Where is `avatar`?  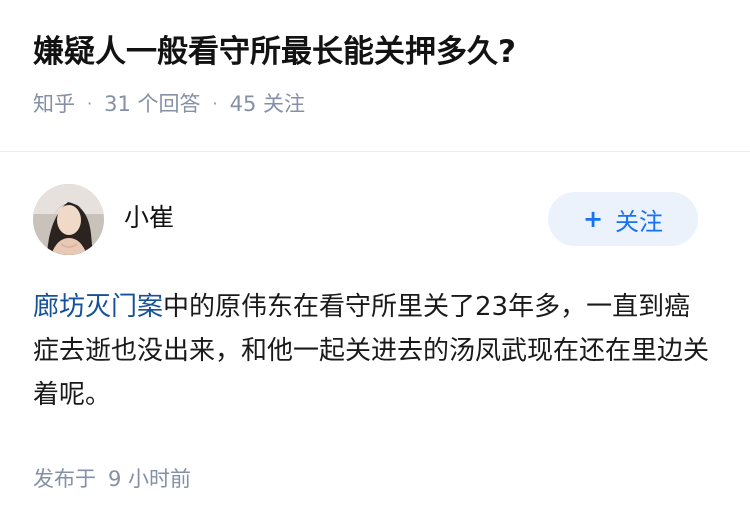
avatar is located at coordinates (68, 219).